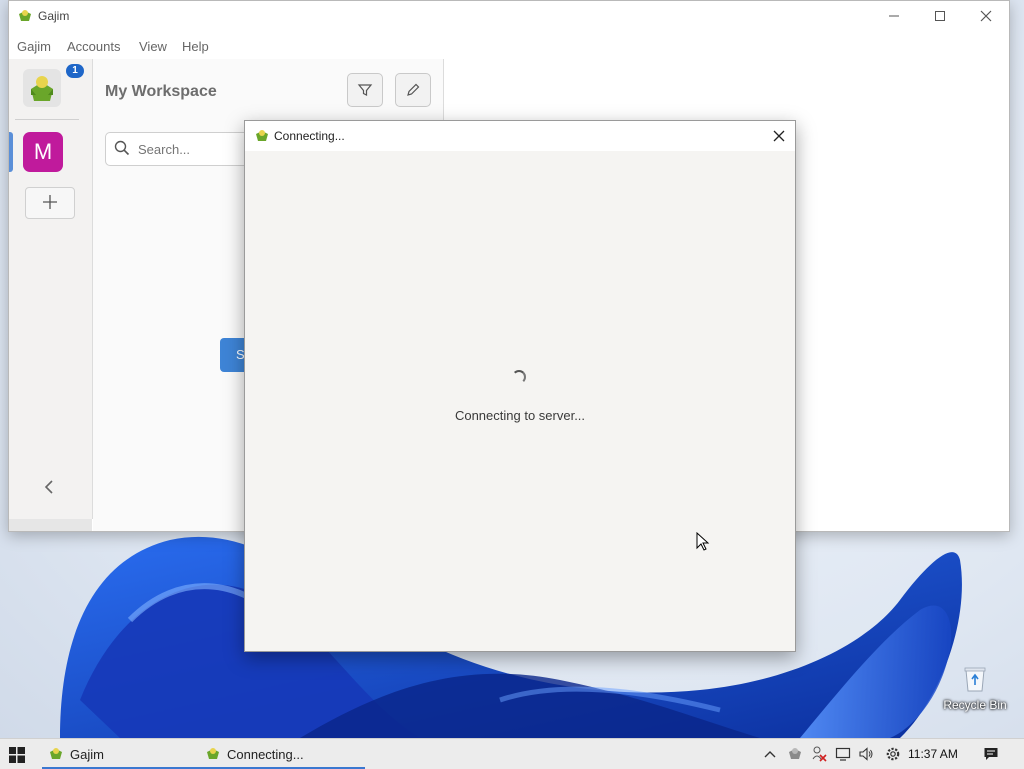  What do you see at coordinates (121, 754) in the screenshot?
I see `taskbar-item-gajim: Gajim` at bounding box center [121, 754].